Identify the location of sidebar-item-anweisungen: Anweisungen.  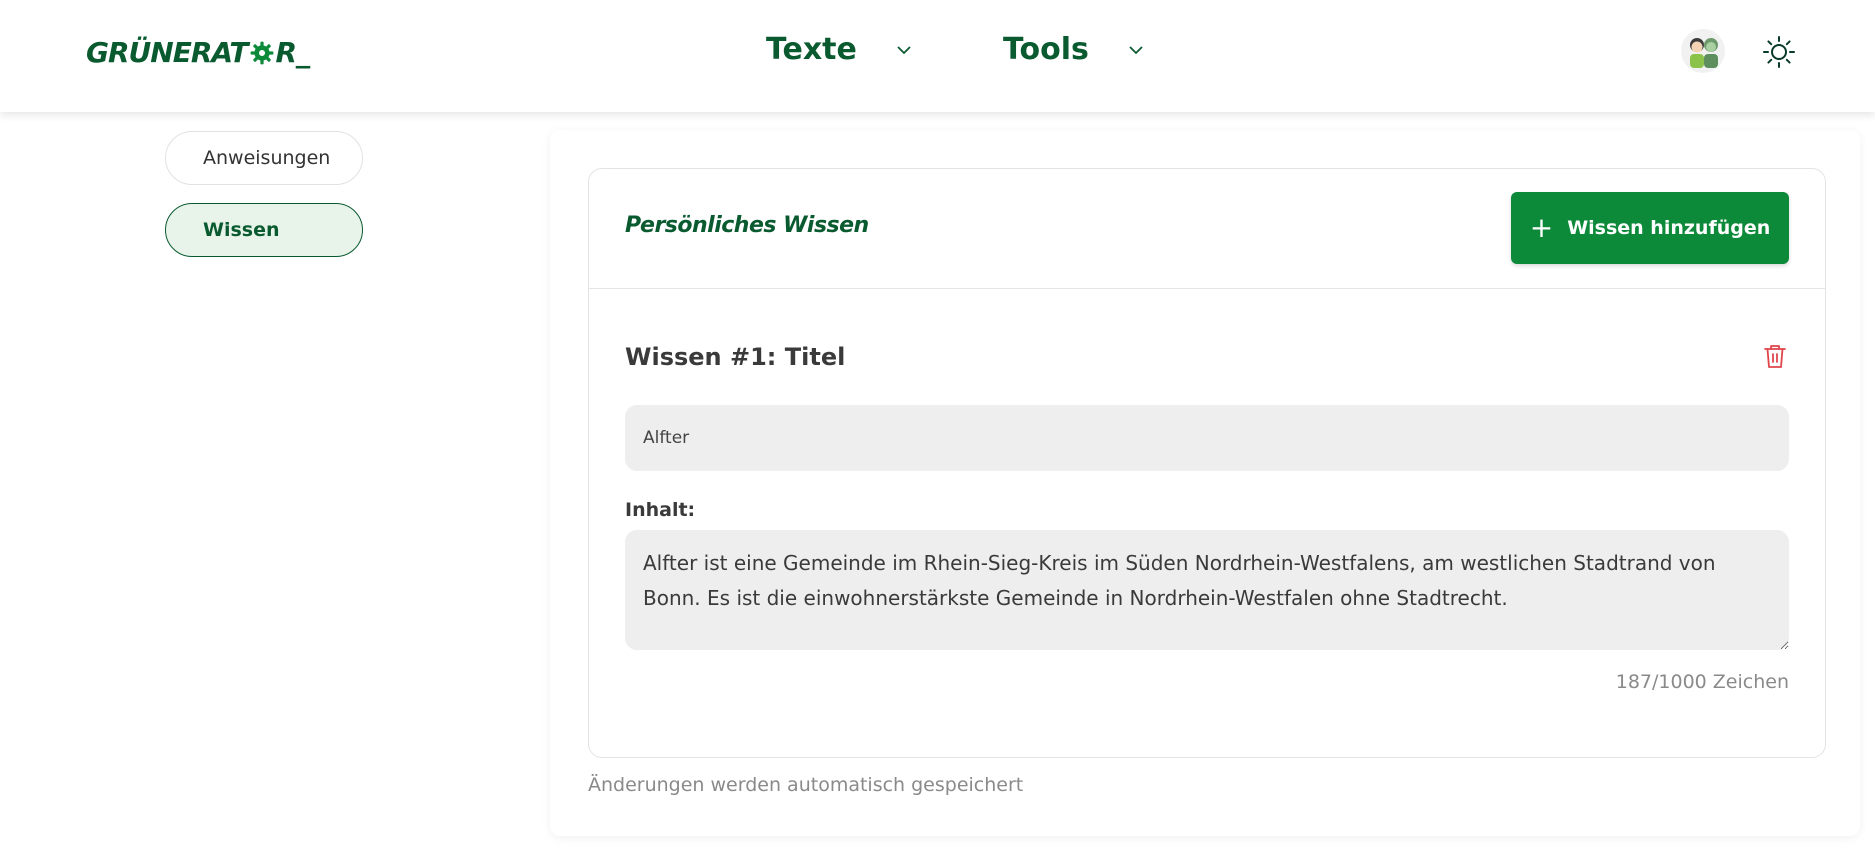
(264, 158).